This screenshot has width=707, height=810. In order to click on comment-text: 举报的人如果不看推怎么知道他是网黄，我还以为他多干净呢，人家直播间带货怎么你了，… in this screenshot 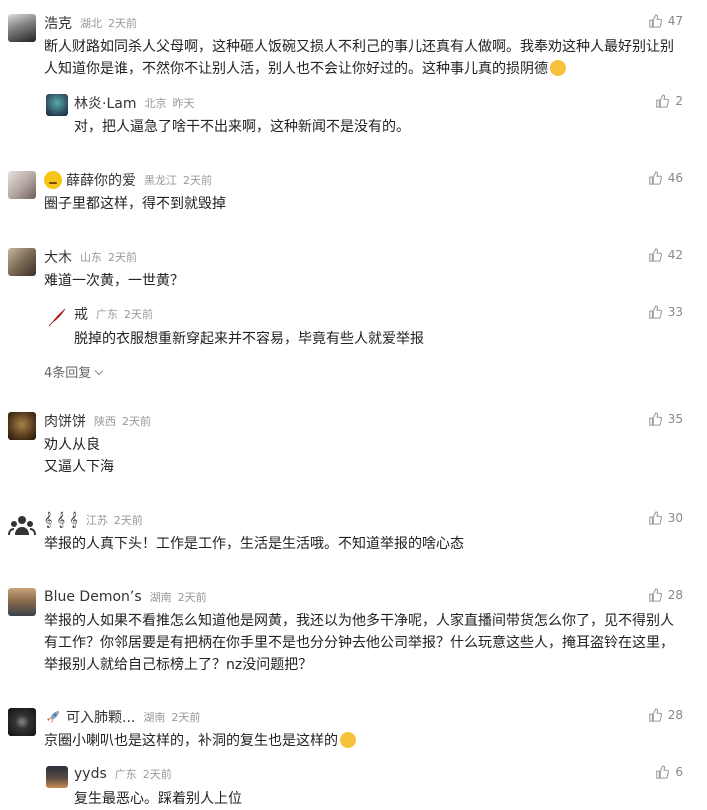, I will do `click(359, 643)`.